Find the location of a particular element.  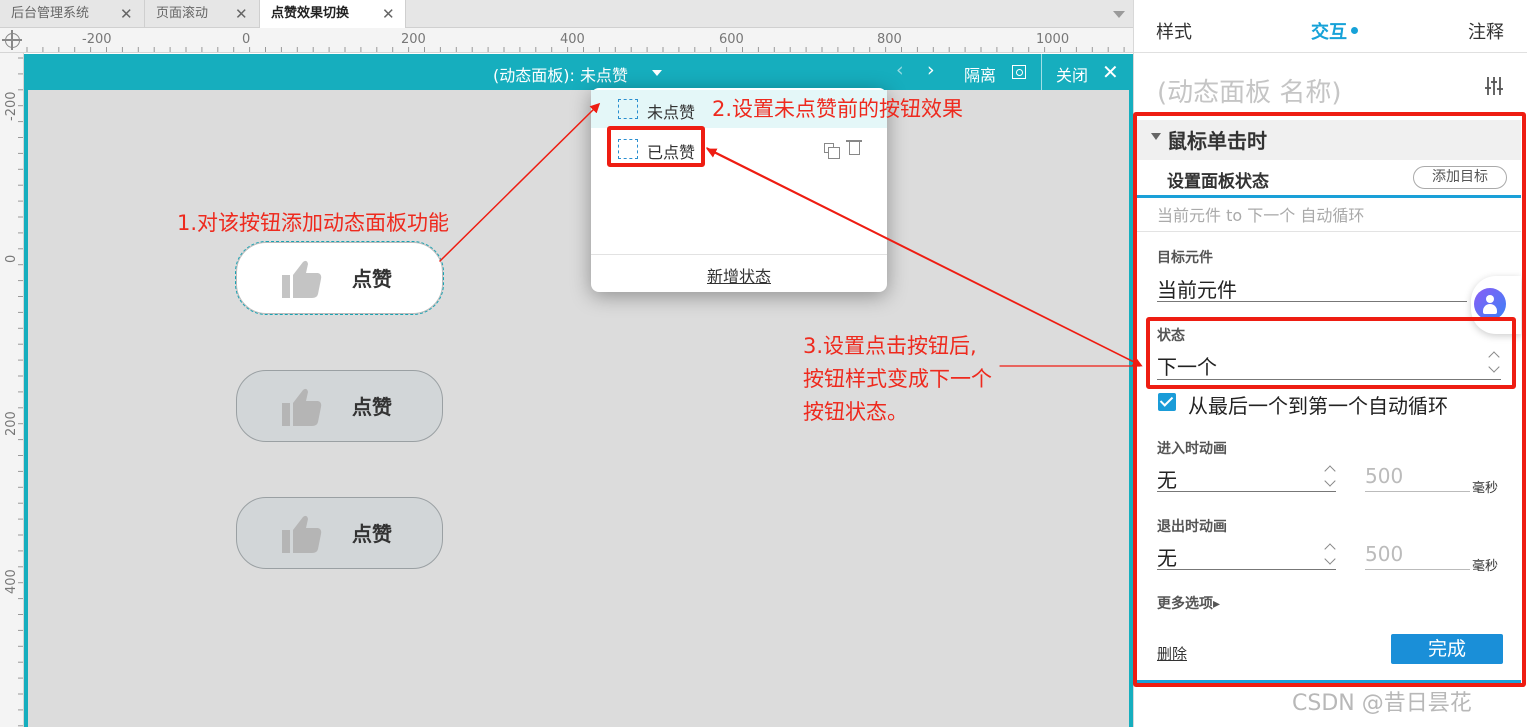

annotation-box-liked-state is located at coordinates (656, 146).